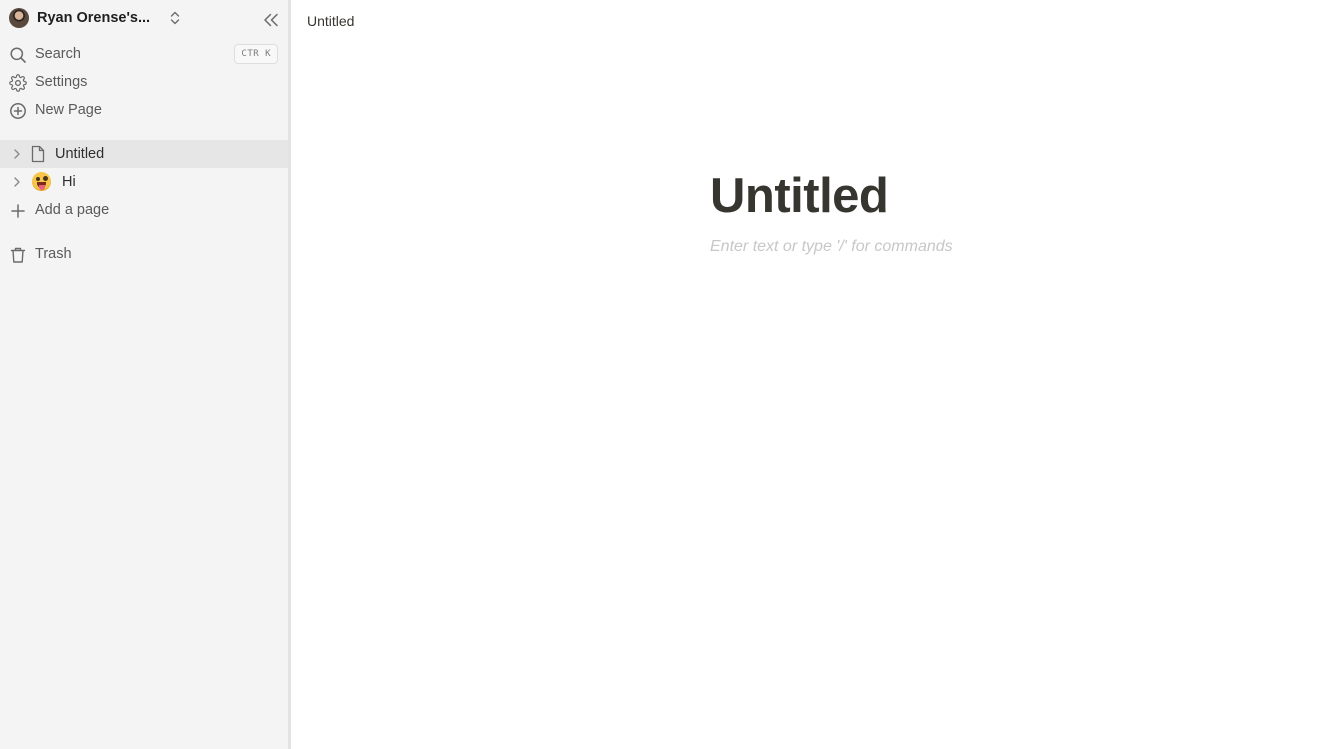 The width and height of the screenshot is (1328, 749). What do you see at coordinates (72, 210) in the screenshot?
I see `add-page-label: Add a page` at bounding box center [72, 210].